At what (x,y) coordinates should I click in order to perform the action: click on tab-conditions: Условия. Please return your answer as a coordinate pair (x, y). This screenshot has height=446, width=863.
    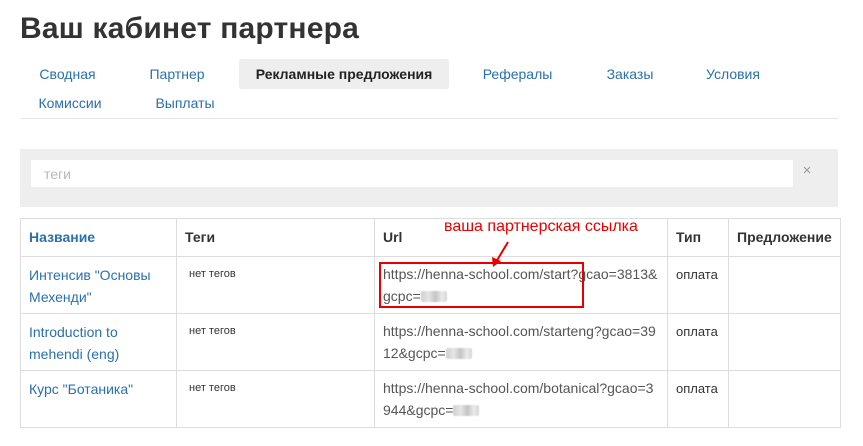
    Looking at the image, I should click on (733, 74).